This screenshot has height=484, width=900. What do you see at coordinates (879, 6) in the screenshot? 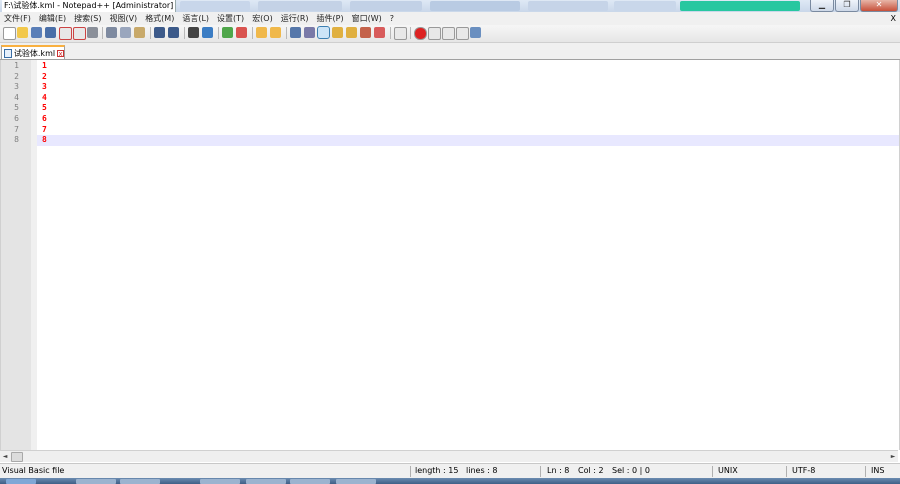
I see `close-window-button: ✕` at bounding box center [879, 6].